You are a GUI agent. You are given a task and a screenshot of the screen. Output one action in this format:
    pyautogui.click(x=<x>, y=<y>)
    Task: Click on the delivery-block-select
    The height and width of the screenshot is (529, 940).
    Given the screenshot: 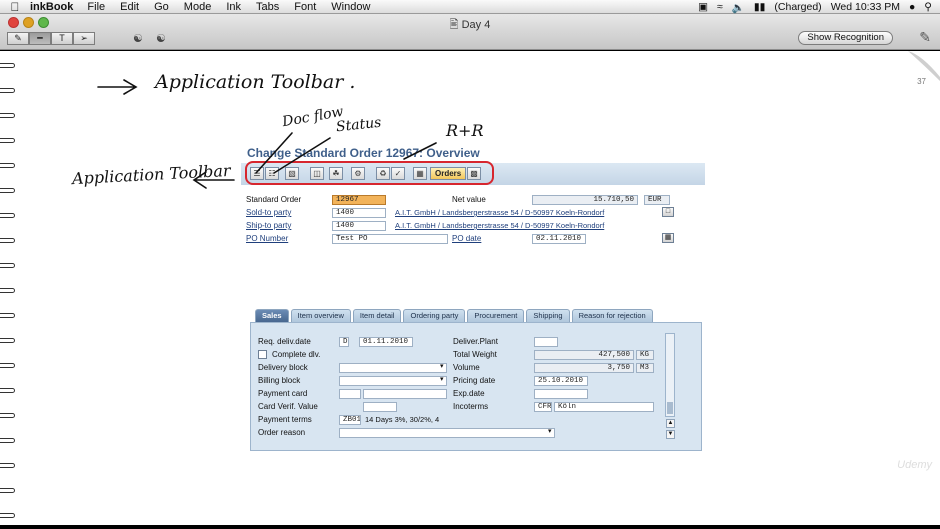 What is the action you would take?
    pyautogui.click(x=393, y=368)
    